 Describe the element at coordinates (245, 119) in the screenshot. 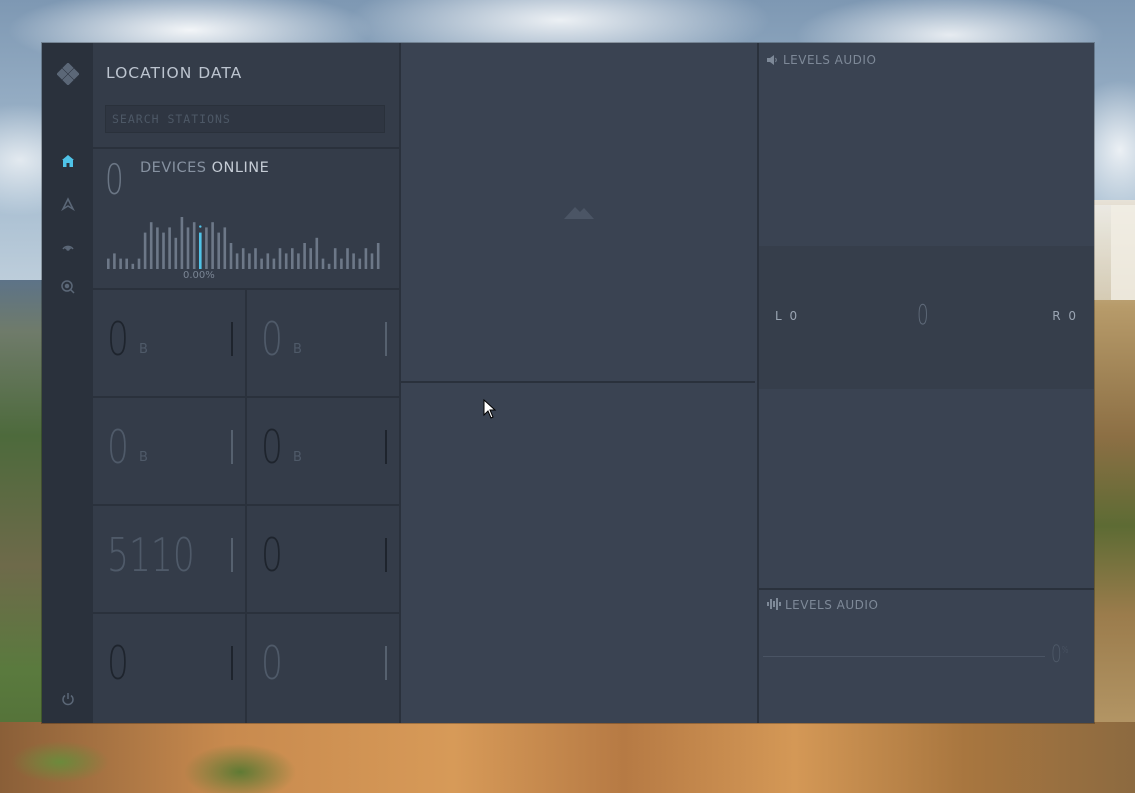

I see `search-input` at that location.